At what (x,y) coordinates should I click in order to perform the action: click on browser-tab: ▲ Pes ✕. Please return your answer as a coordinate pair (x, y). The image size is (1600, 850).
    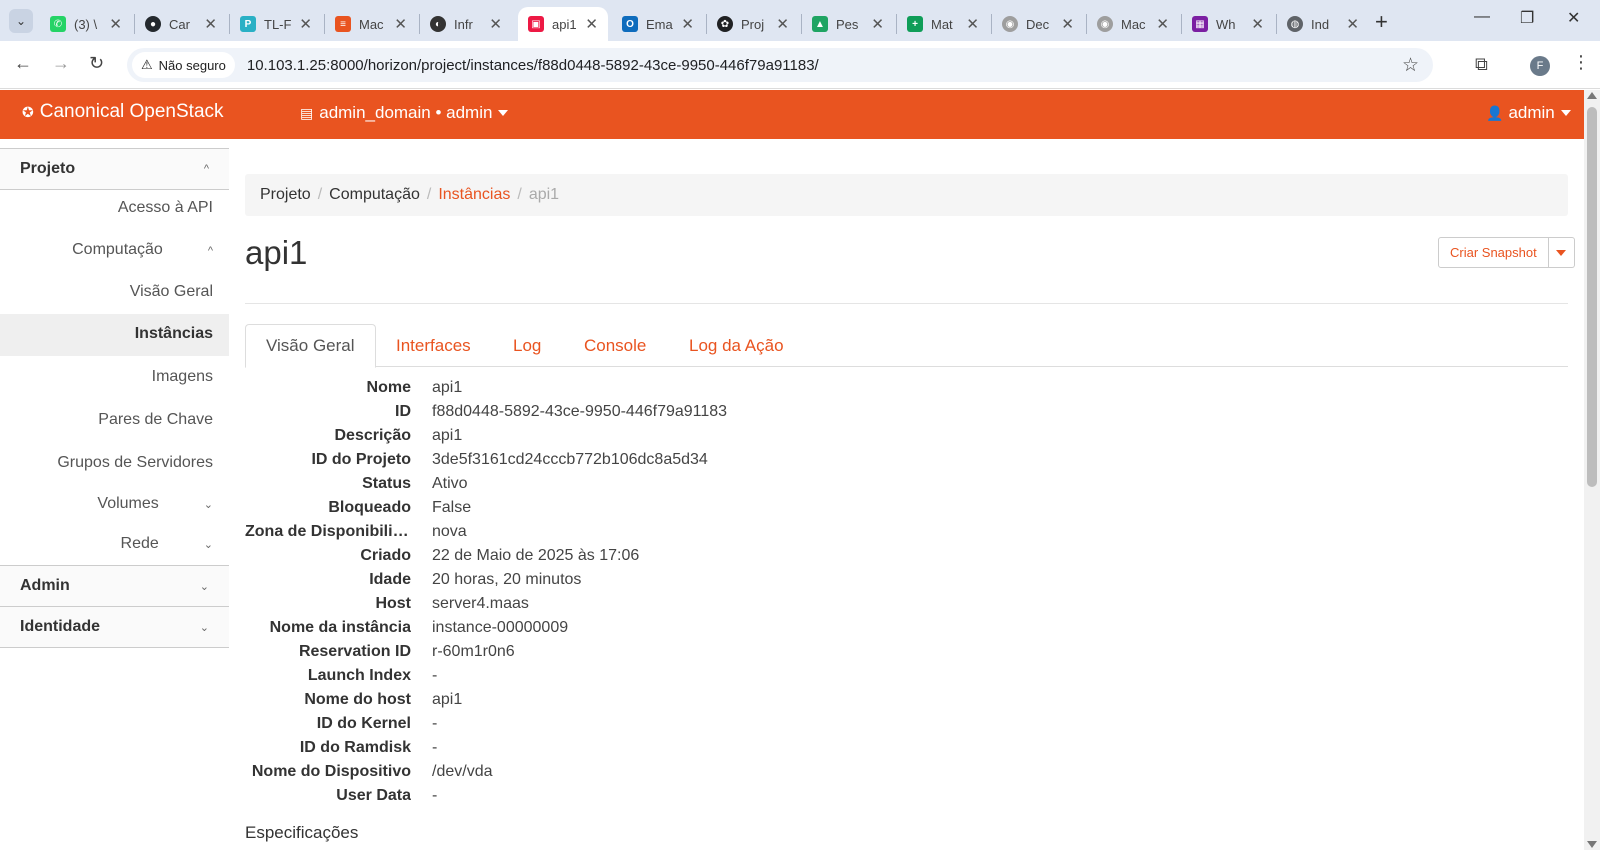
    Looking at the image, I should click on (848, 24).